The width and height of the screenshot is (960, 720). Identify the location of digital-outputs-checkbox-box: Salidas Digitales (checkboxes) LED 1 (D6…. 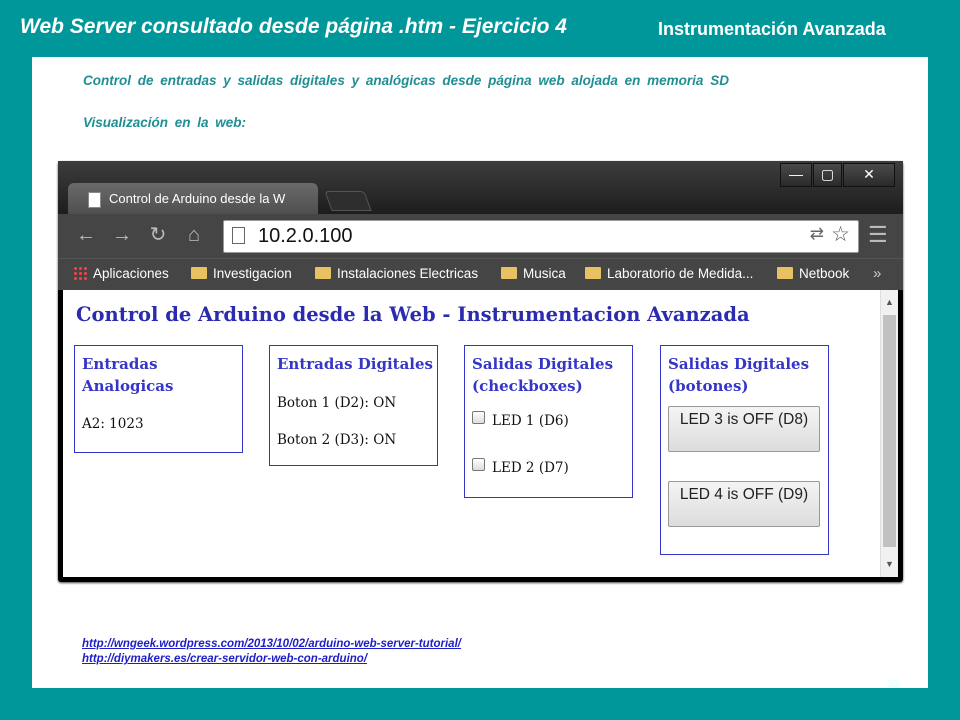
(548, 421).